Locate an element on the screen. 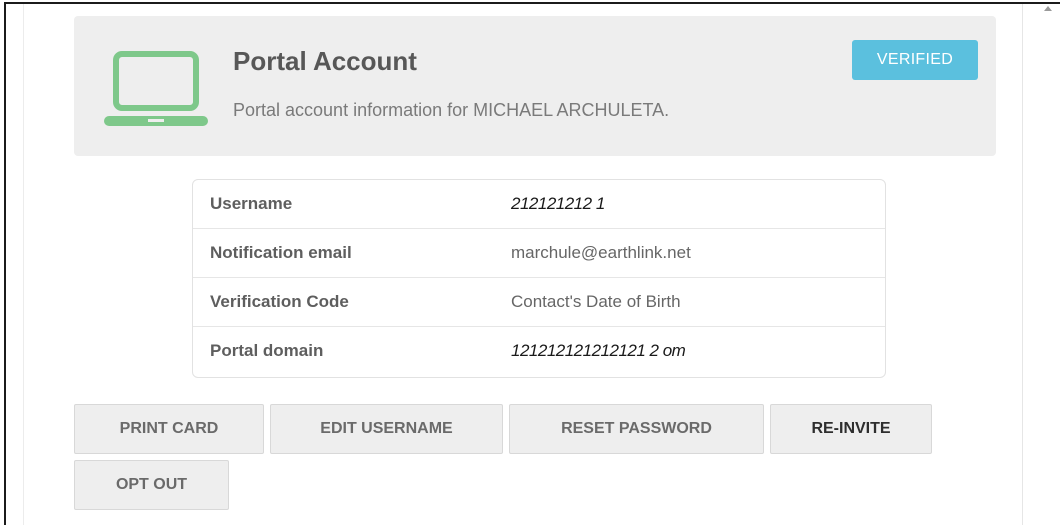 Image resolution: width=1062 pixels, height=525 pixels. opt-out-button: OPT OUT is located at coordinates (151, 485).